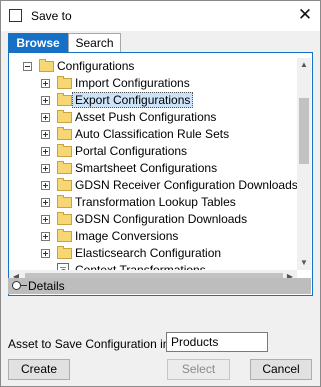 Image resolution: width=321 pixels, height=387 pixels. Describe the element at coordinates (27, 66) in the screenshot. I see `collapse-icon` at that location.